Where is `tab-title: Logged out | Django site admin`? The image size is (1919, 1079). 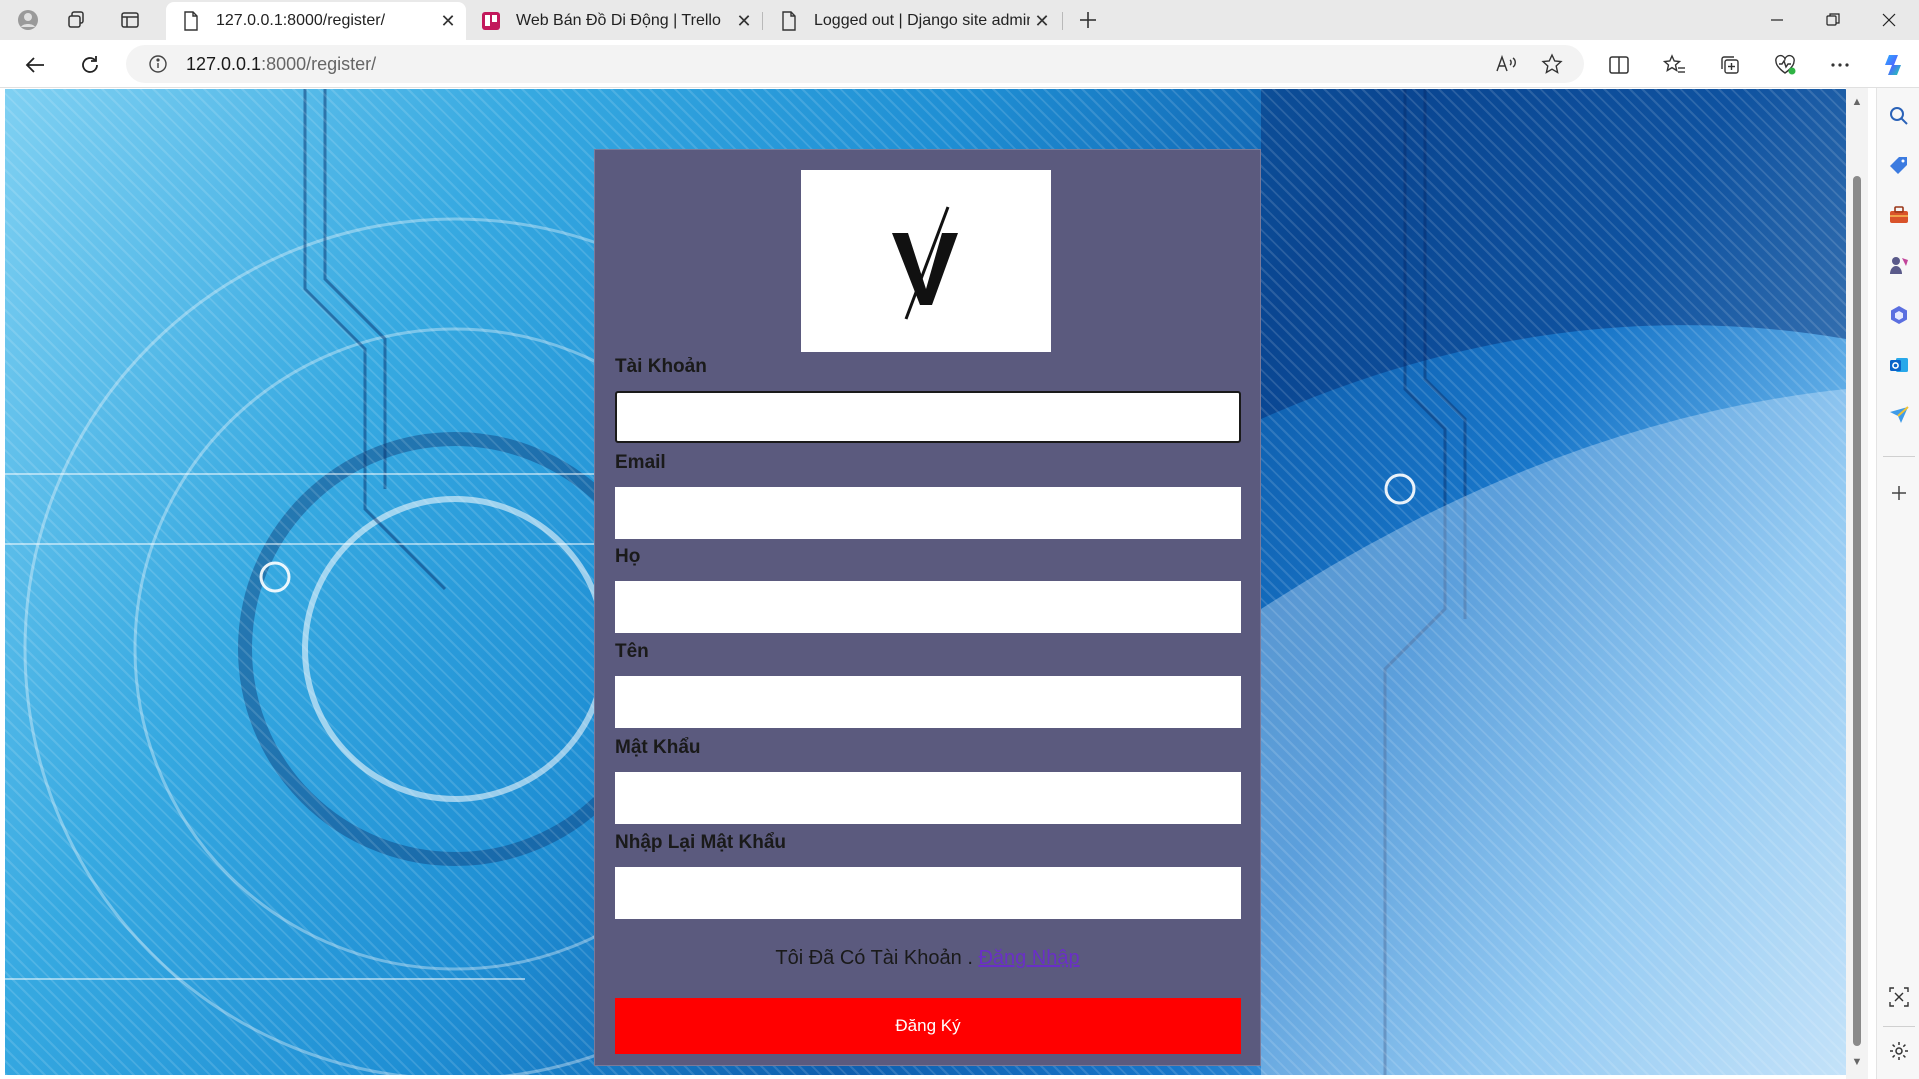 tab-title: Logged out | Django site admin is located at coordinates (922, 20).